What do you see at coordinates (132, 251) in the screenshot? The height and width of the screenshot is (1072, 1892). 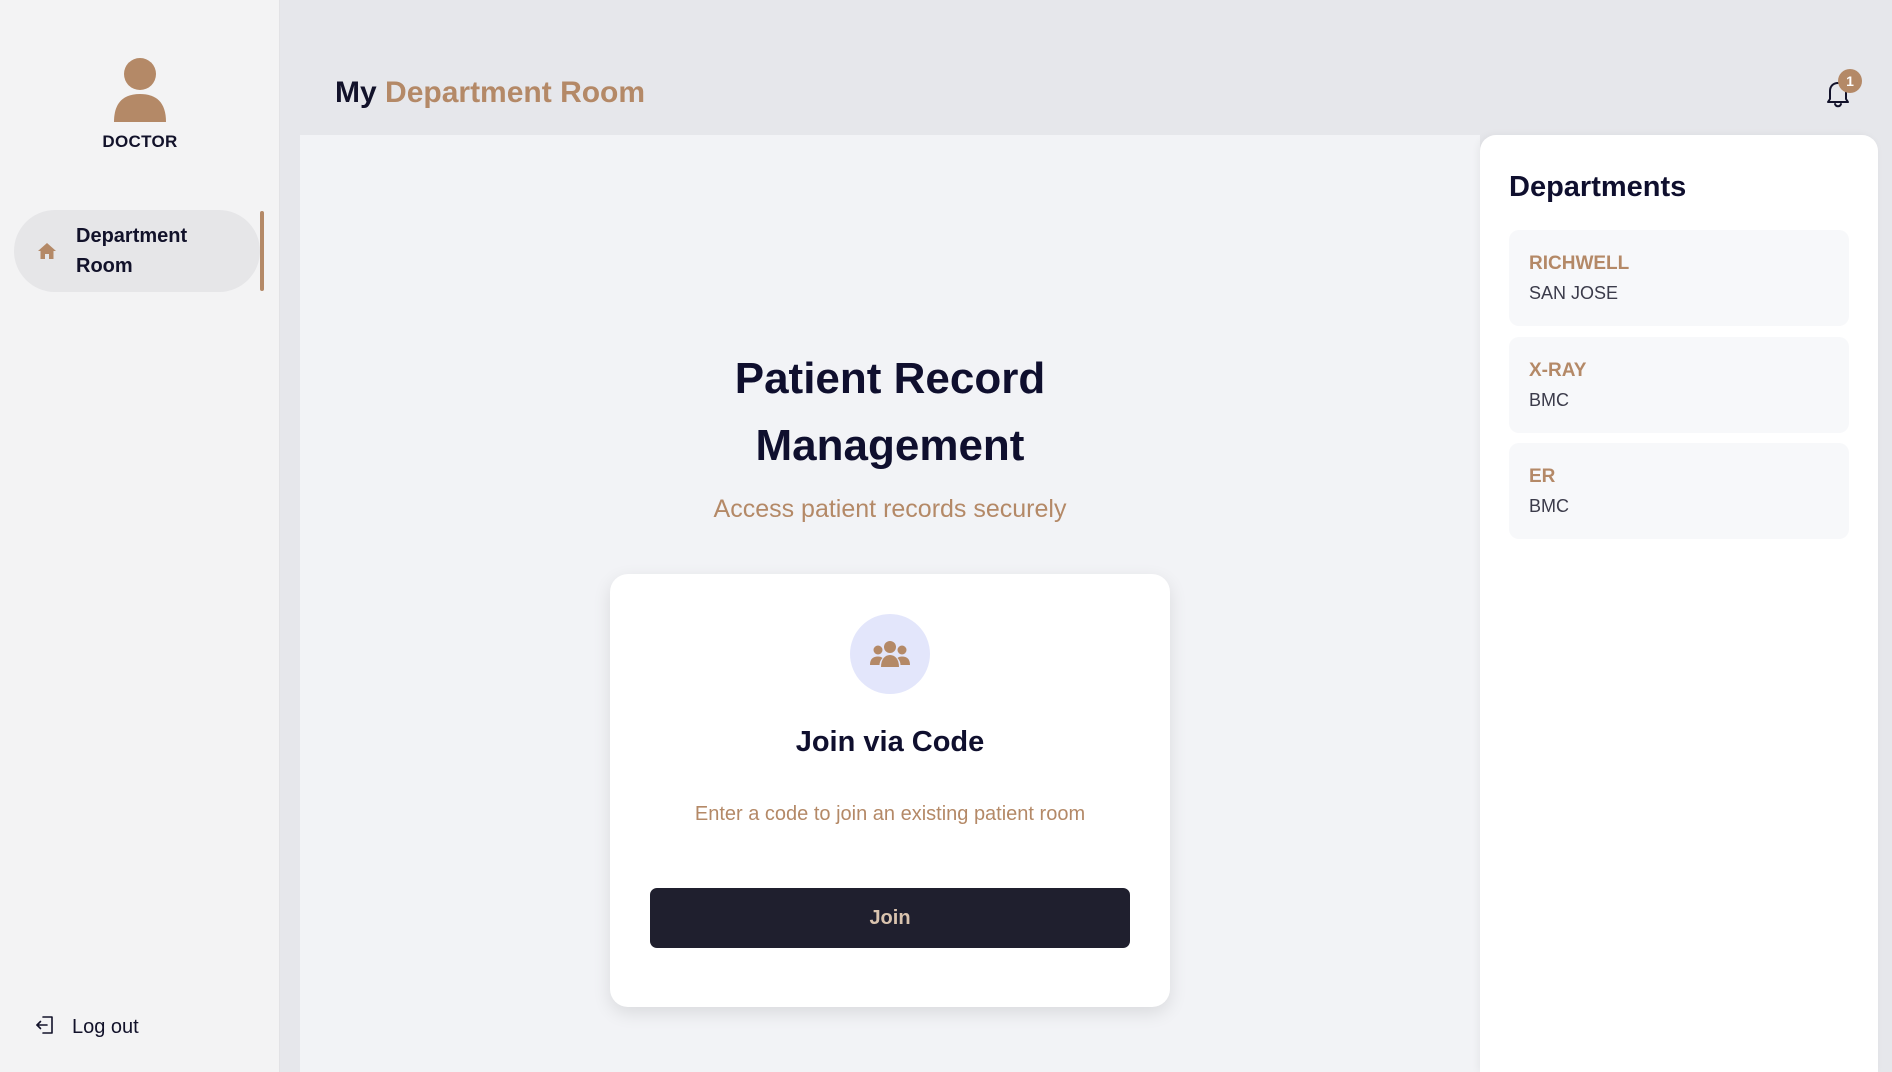 I see `sidebar-item-label: Department Room` at bounding box center [132, 251].